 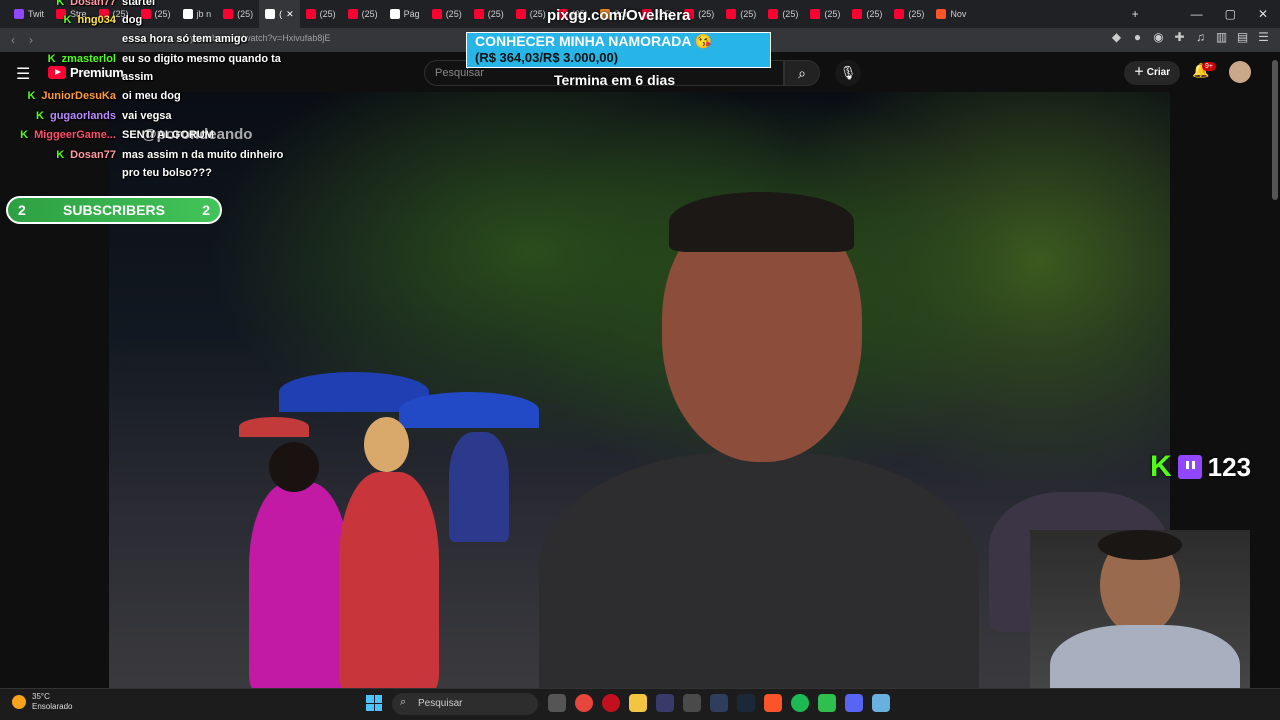 I want to click on brave-icon, so click(x=773, y=703).